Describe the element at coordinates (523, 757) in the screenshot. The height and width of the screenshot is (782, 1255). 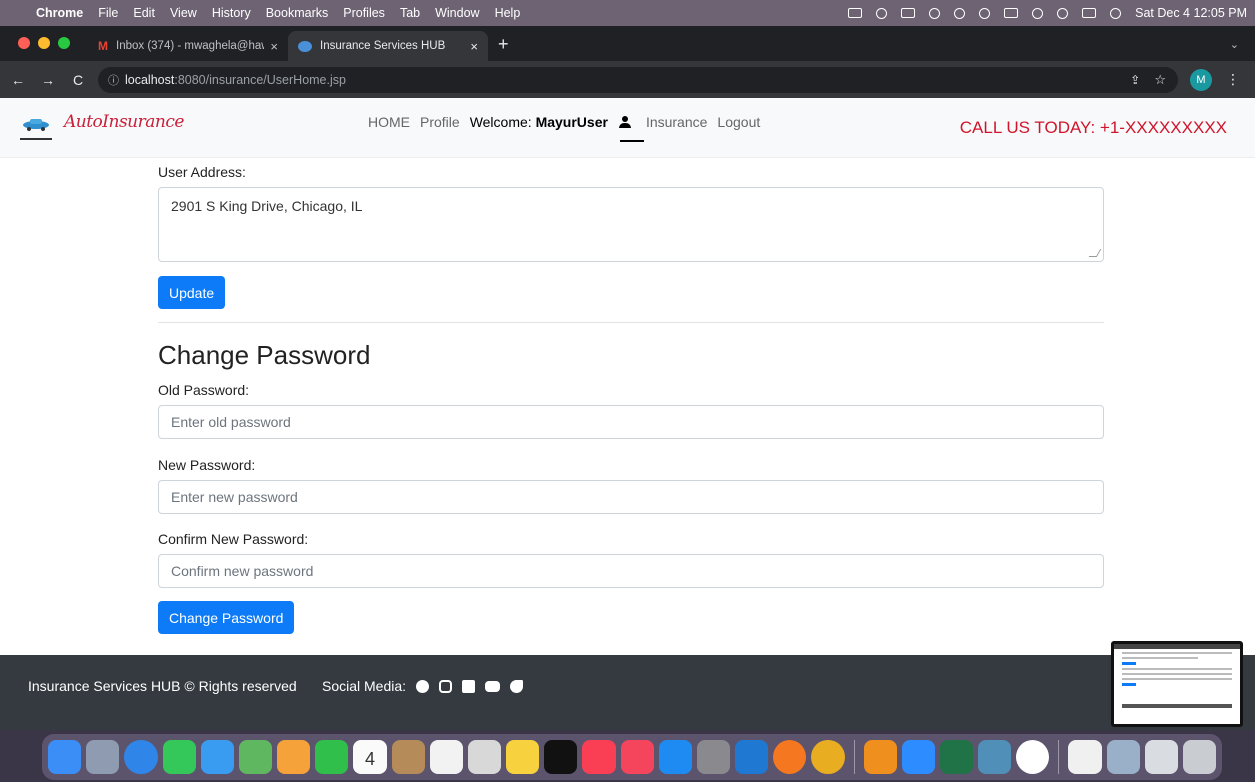
I see `notes-icon` at that location.